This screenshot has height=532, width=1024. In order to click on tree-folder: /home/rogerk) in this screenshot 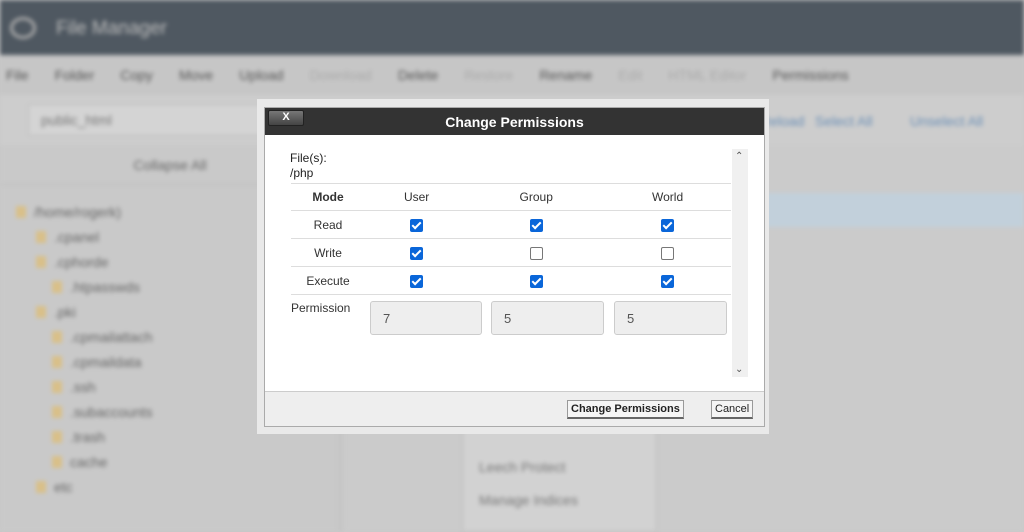, I will do `click(84, 212)`.